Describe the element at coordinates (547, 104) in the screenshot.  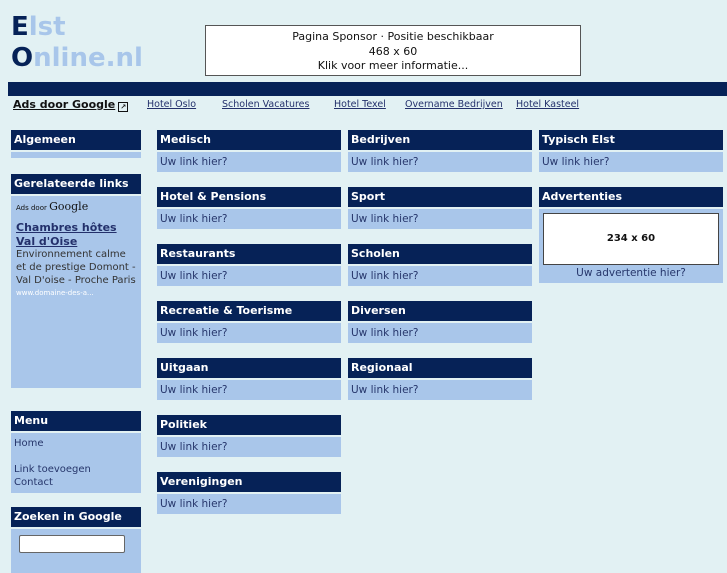
I see `ad-link-hotel-kasteel: Hotel Kasteel` at that location.